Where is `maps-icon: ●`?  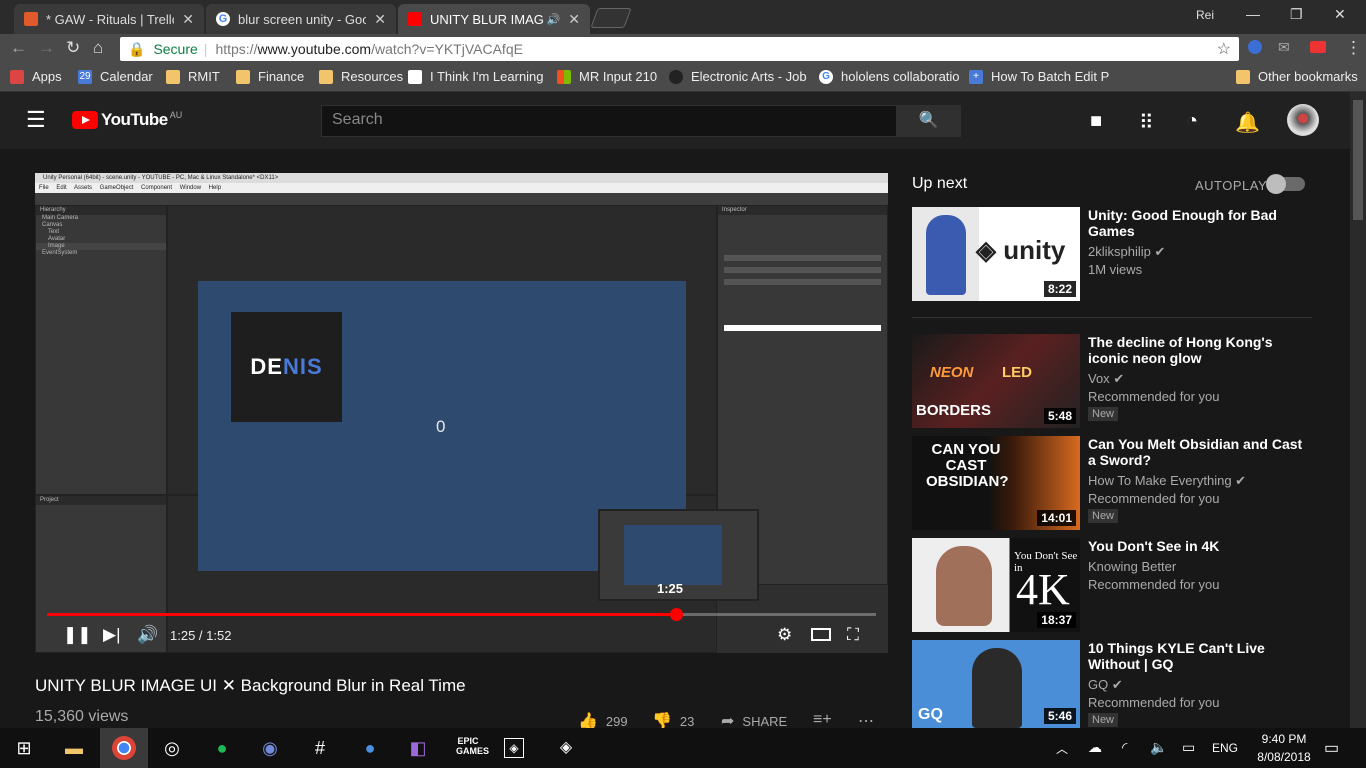
maps-icon: ● is located at coordinates (370, 748).